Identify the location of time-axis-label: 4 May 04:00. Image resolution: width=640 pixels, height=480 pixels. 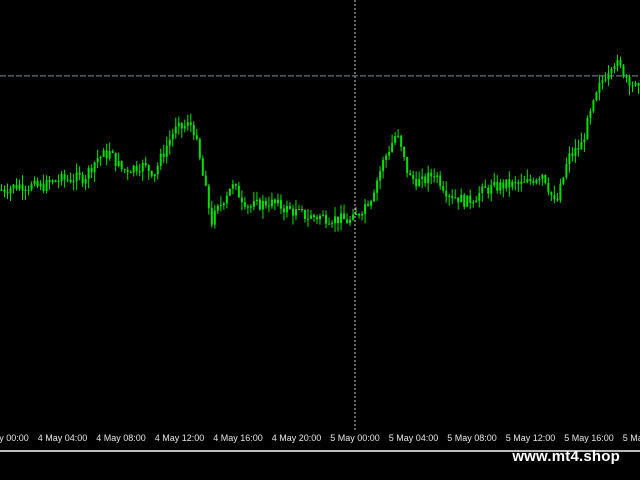
(62, 438).